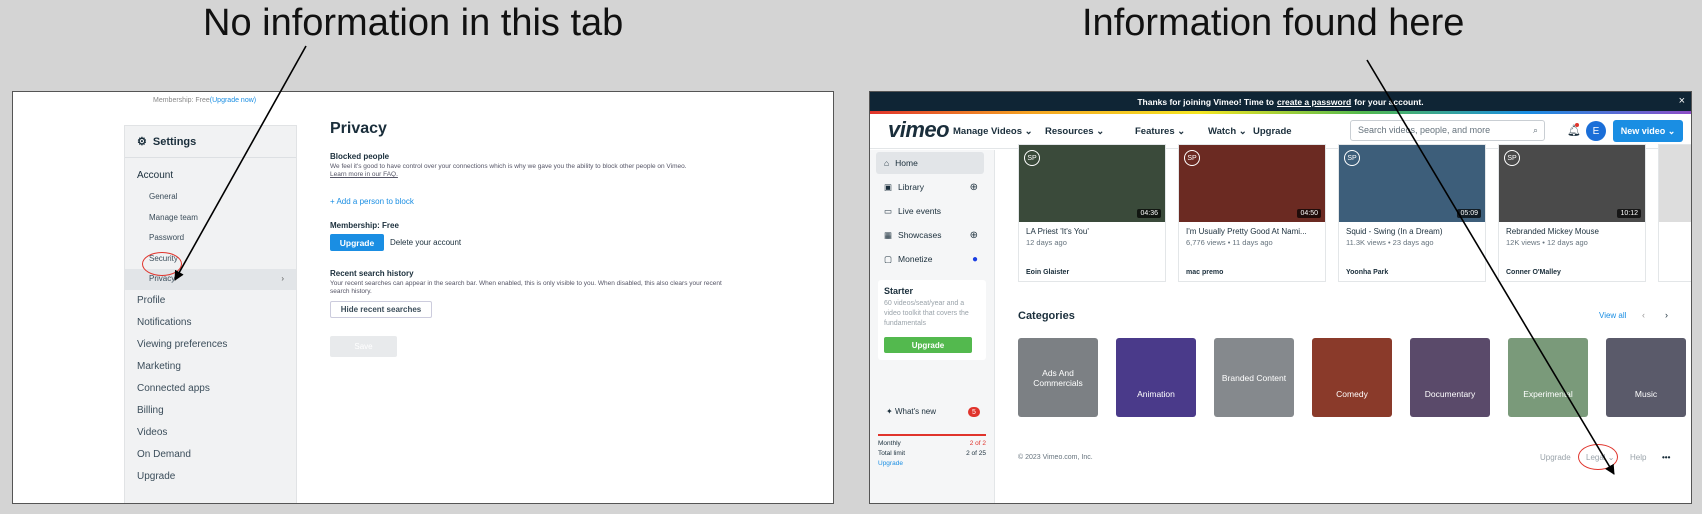  I want to click on arrow-left, so click(240, 163).